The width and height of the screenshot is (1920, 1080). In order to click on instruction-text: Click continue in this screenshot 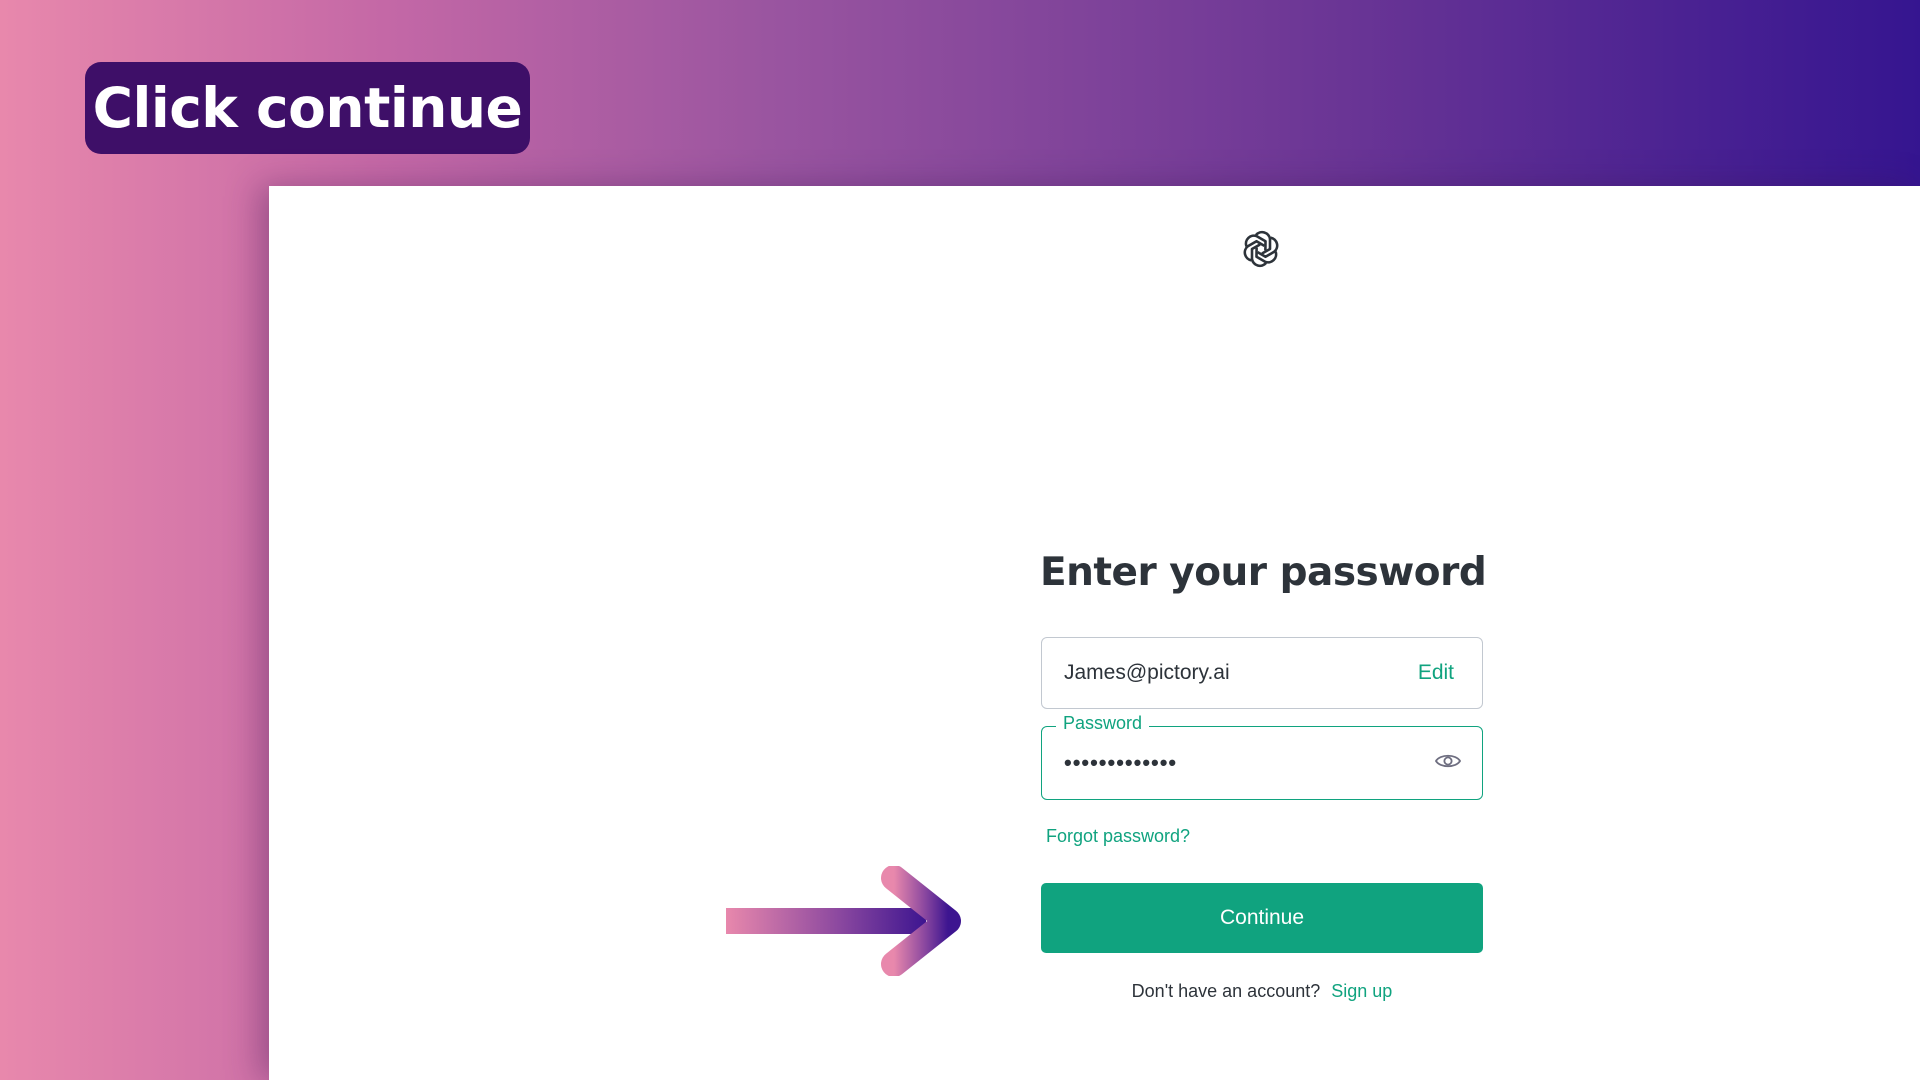, I will do `click(307, 108)`.